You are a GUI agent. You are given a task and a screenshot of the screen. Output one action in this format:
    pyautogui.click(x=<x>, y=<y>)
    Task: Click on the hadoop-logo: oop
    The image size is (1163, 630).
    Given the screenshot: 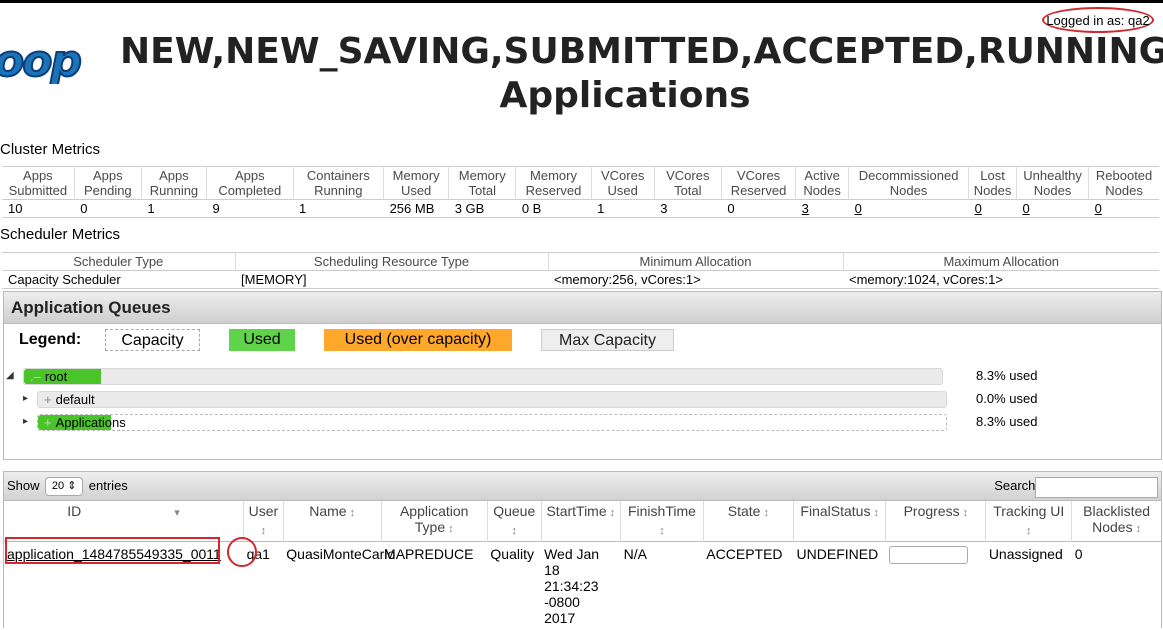 What is the action you would take?
    pyautogui.click(x=50, y=60)
    